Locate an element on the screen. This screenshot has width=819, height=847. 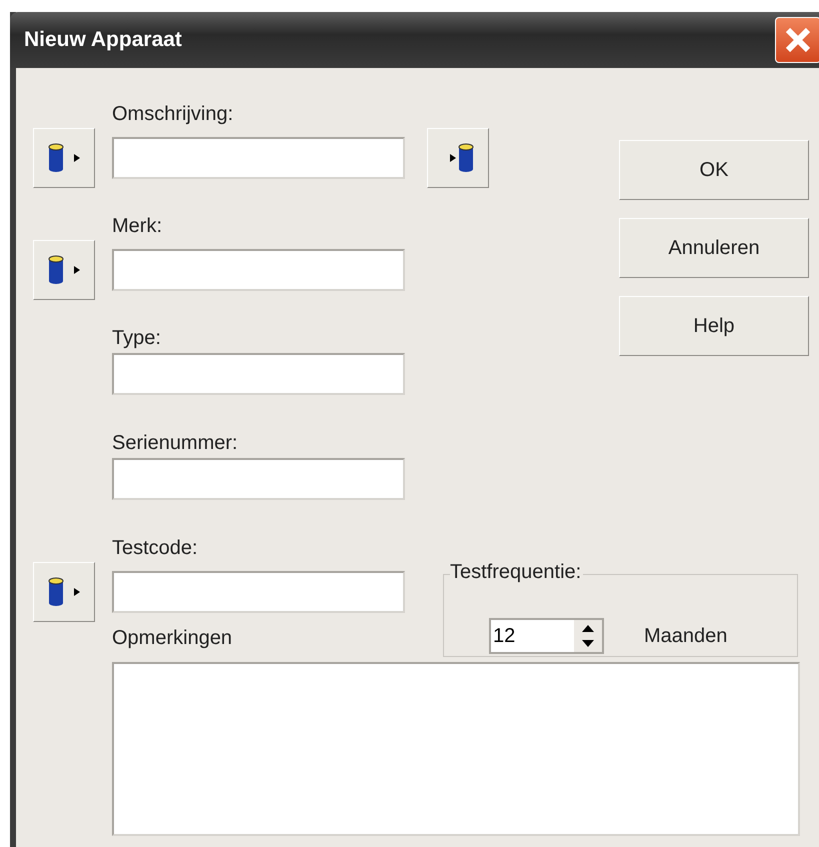
close-icon is located at coordinates (798, 40).